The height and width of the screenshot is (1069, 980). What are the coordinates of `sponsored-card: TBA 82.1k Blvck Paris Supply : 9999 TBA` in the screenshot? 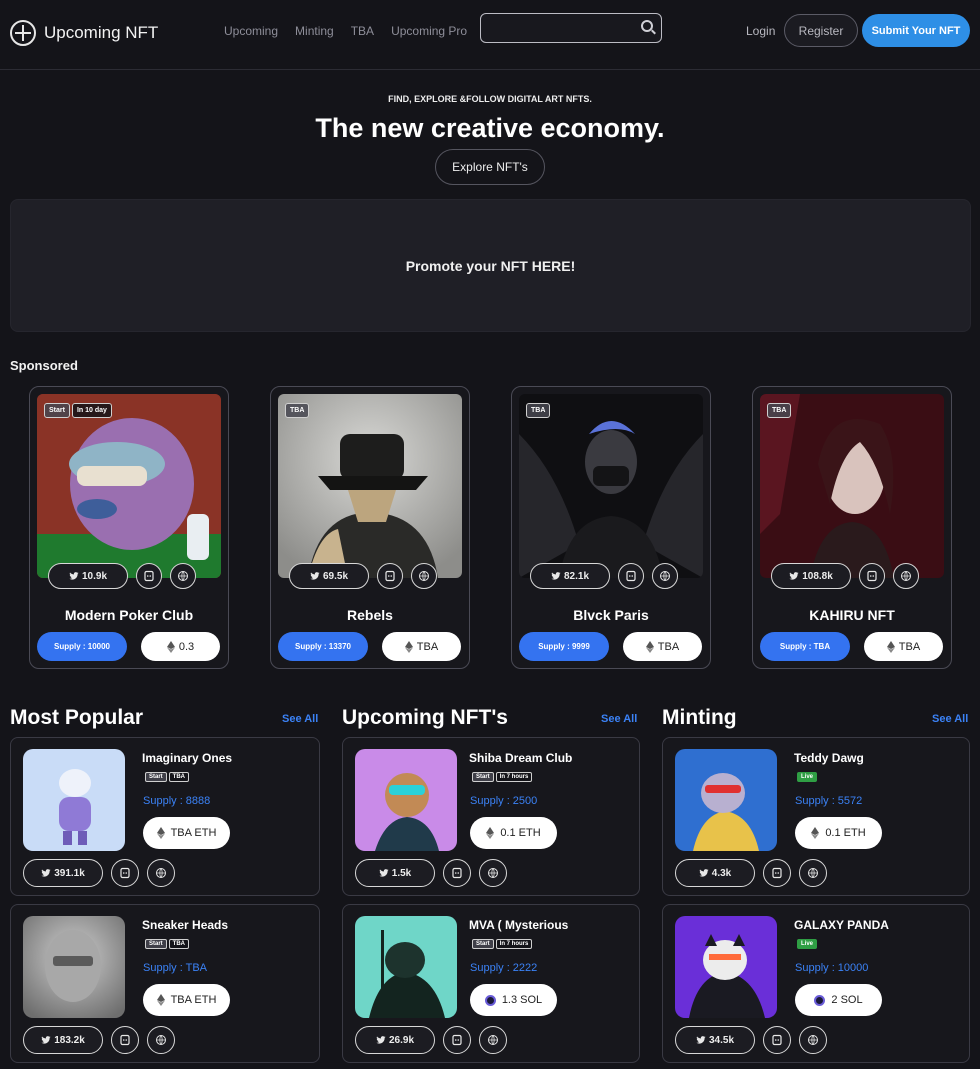 It's located at (611, 527).